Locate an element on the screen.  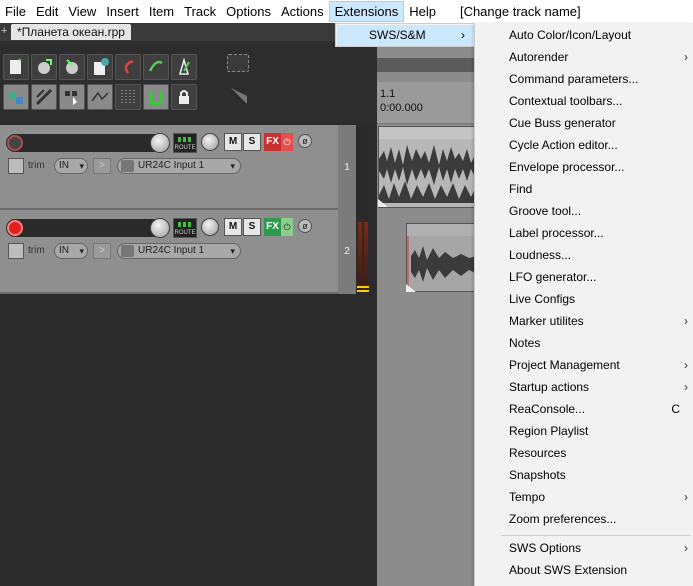
main-toolbar: * is located at coordinates (188, 82).